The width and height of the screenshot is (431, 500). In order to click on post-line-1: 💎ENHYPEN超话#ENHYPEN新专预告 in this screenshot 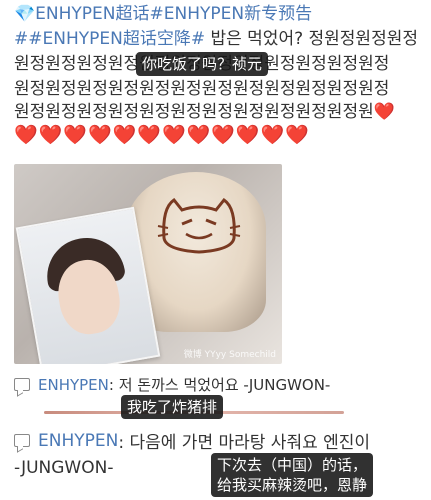, I will do `click(163, 14)`.